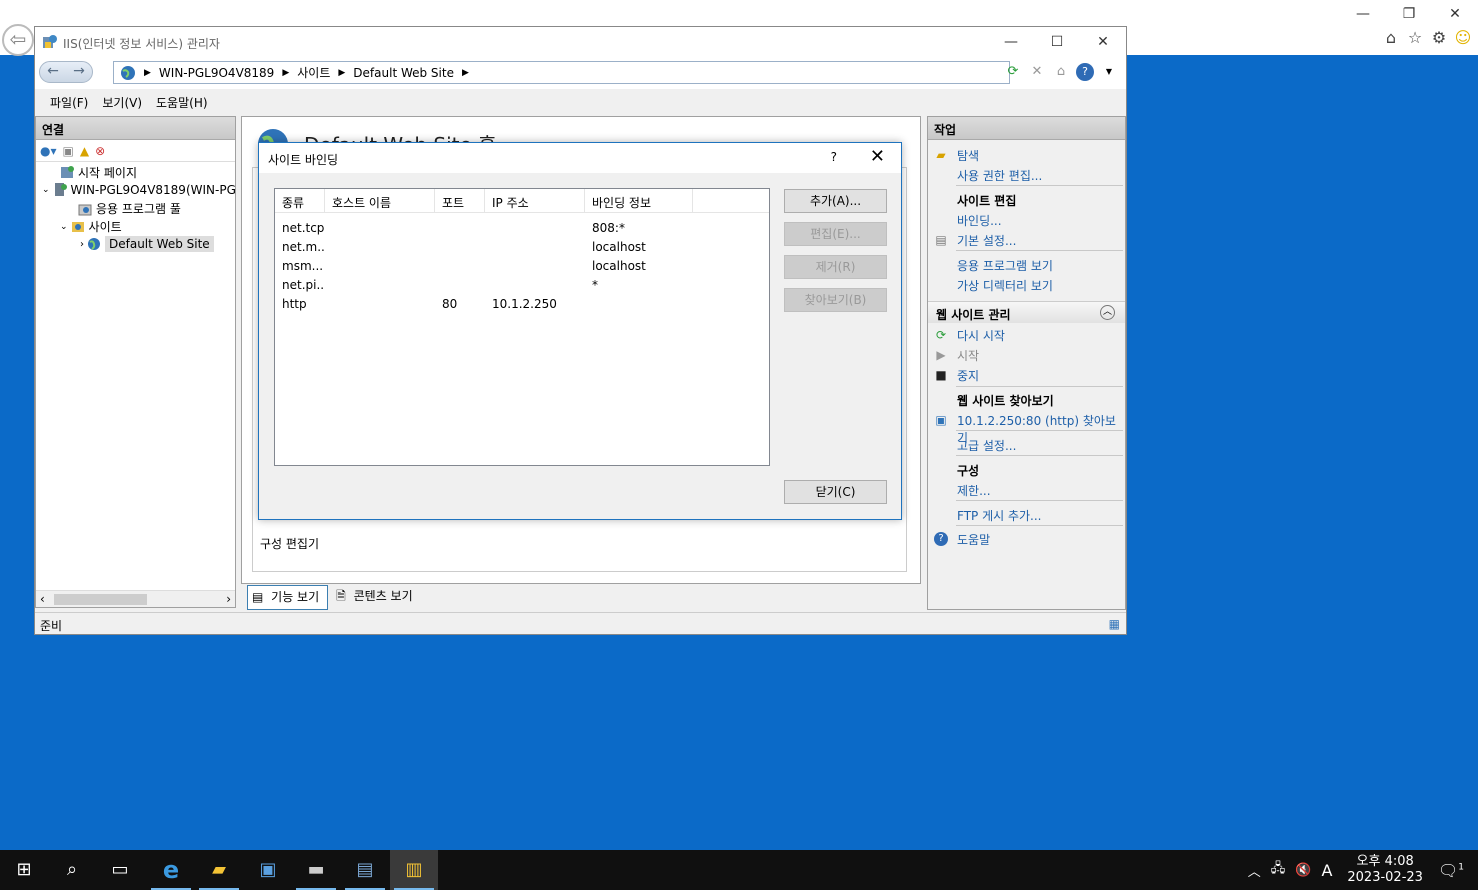  What do you see at coordinates (1385, 870) in the screenshot?
I see `clock: 오후 4:08 2023-02-23` at bounding box center [1385, 870].